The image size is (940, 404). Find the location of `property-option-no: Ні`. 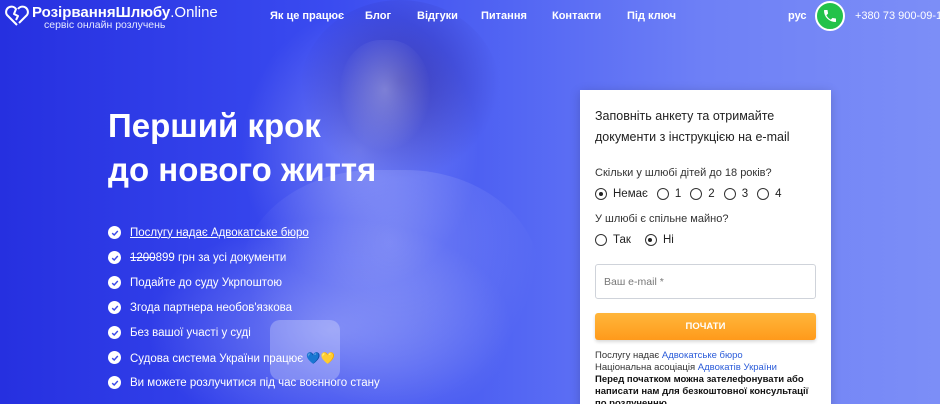

property-option-no: Ні is located at coordinates (659, 240).